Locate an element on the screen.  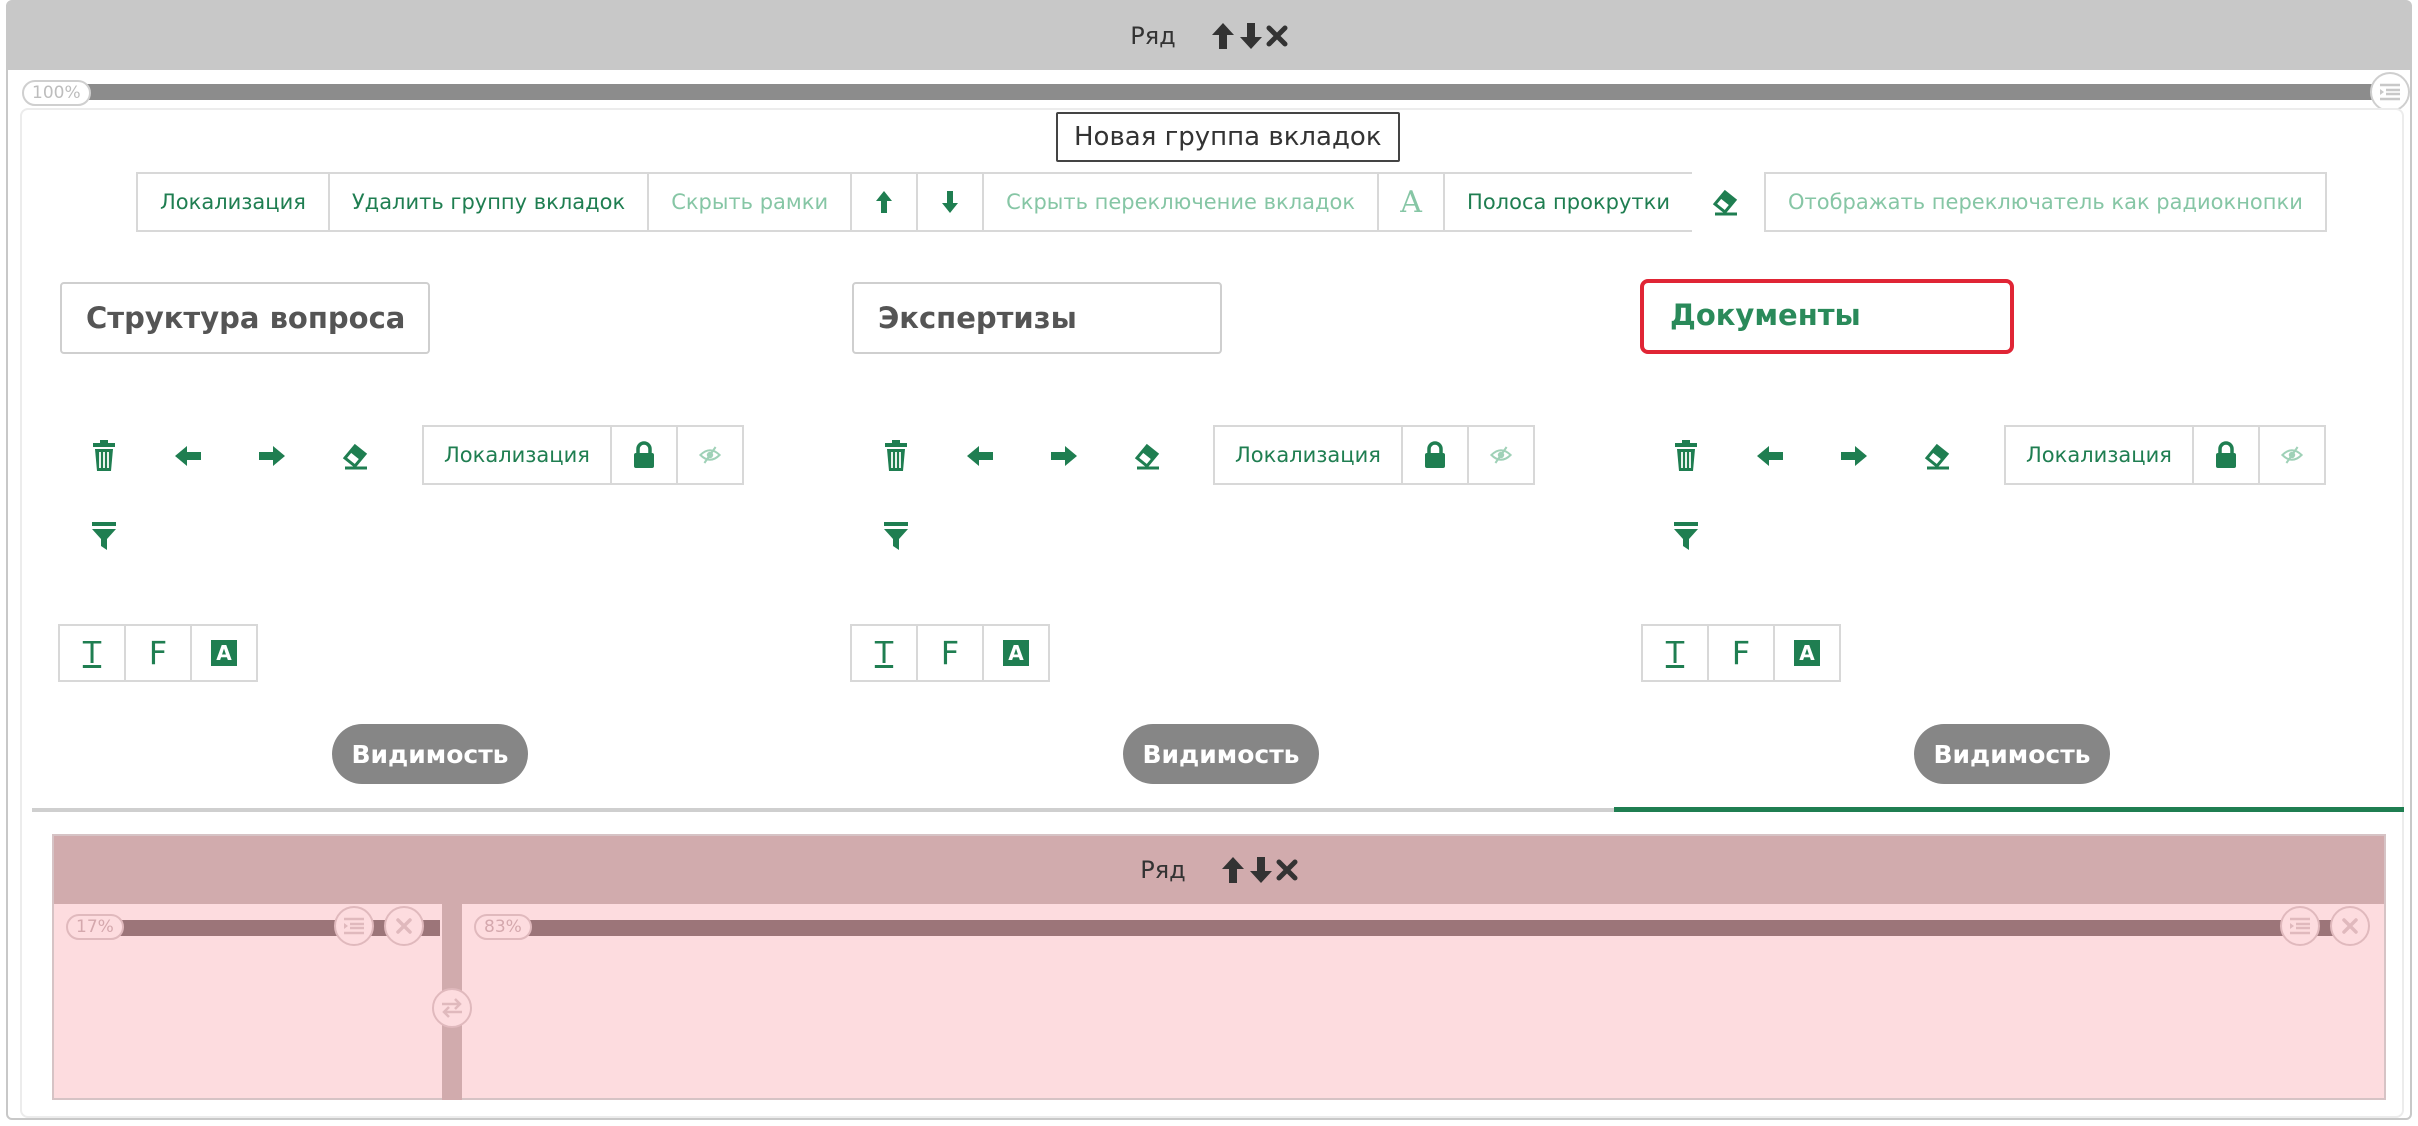
nested-row-controls is located at coordinates (1259, 870).